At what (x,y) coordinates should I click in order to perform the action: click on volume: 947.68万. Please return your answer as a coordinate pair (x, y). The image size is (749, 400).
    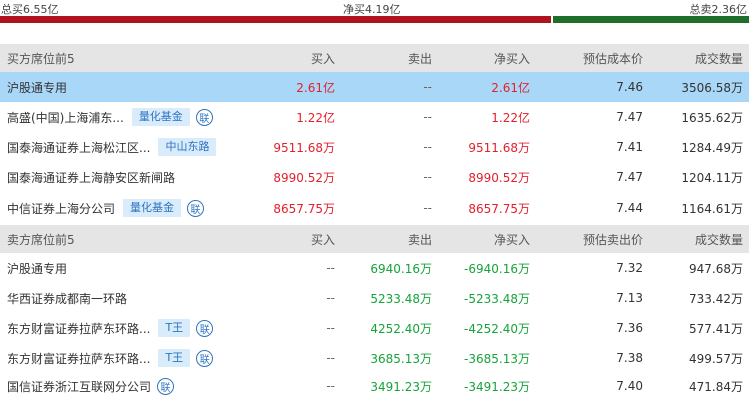
    Looking at the image, I should click on (716, 268).